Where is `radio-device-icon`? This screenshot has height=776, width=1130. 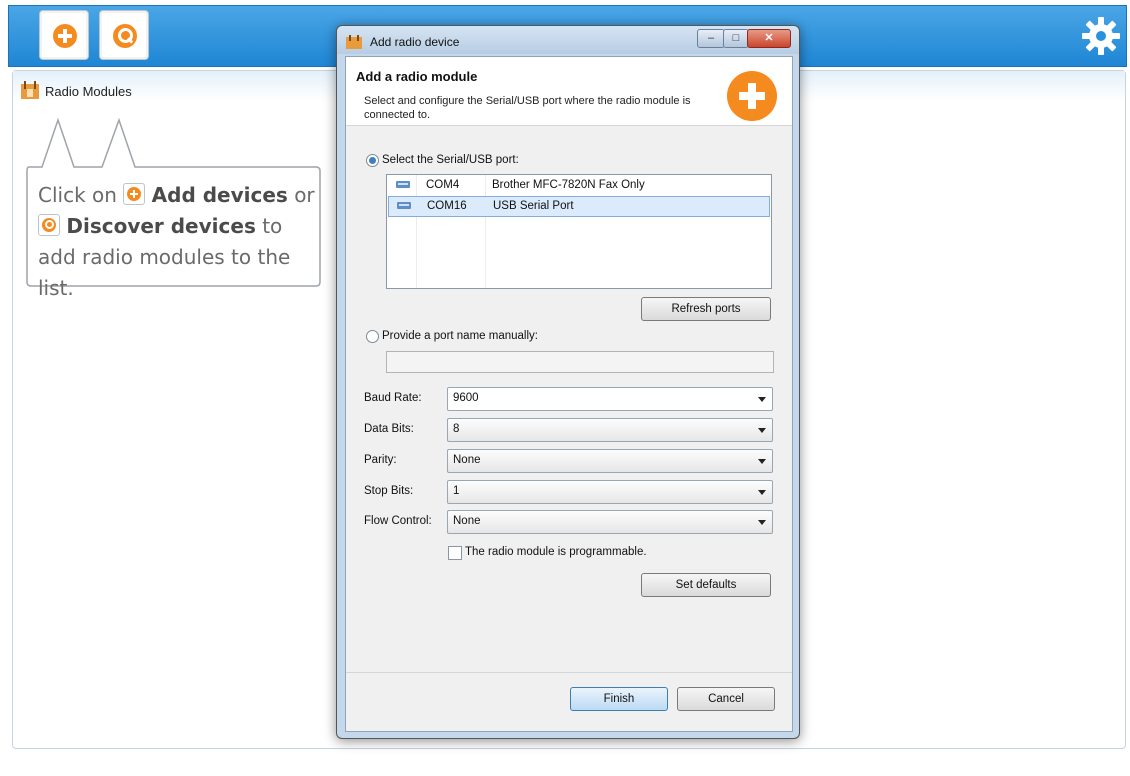
radio-device-icon is located at coordinates (354, 42).